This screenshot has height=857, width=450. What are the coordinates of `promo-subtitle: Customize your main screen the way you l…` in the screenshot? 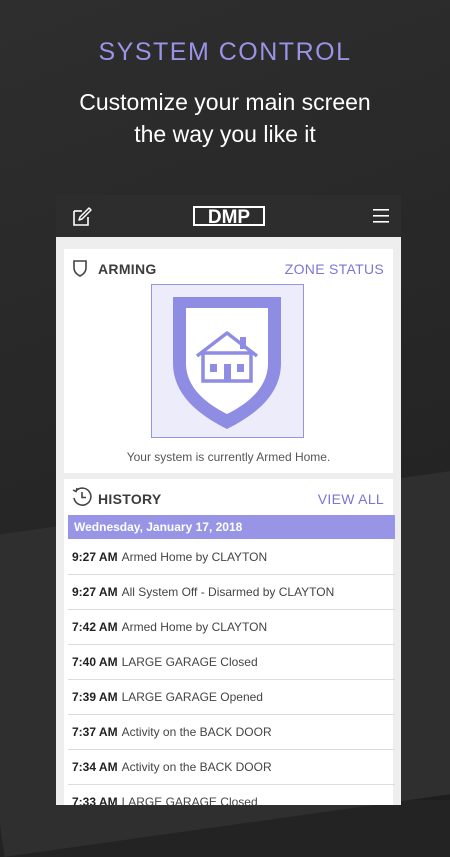 It's located at (225, 118).